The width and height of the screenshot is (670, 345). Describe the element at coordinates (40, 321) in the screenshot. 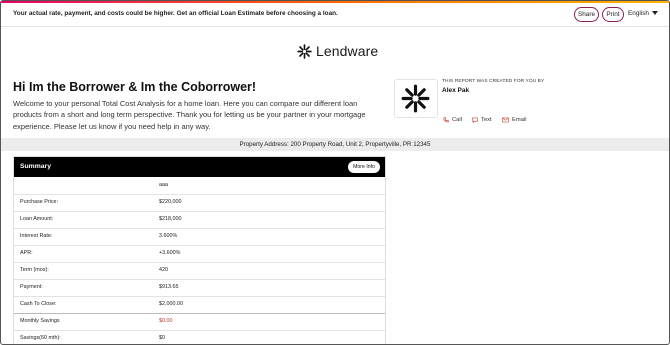

I see `row-label: Monthly Savings` at that location.